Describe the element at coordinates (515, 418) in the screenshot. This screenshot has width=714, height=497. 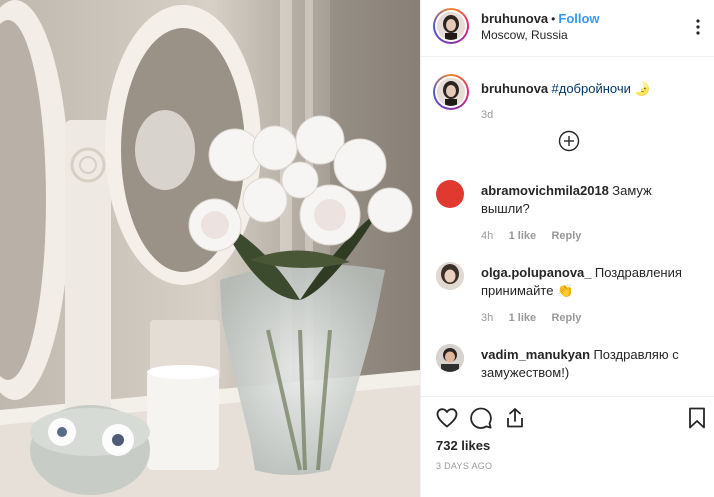
I see `share-icon` at that location.